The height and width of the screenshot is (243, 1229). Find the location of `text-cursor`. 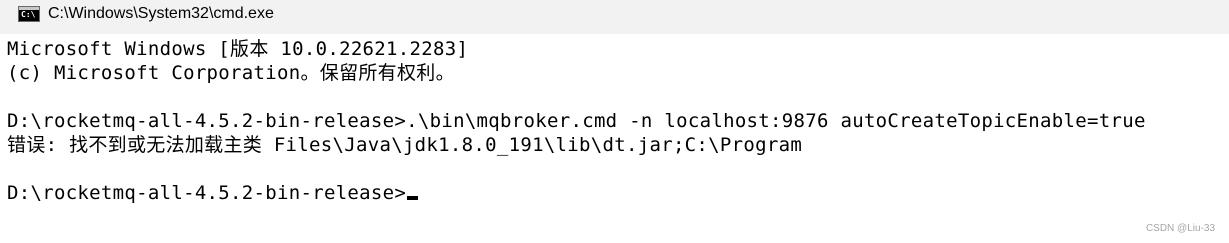

text-cursor is located at coordinates (413, 198).